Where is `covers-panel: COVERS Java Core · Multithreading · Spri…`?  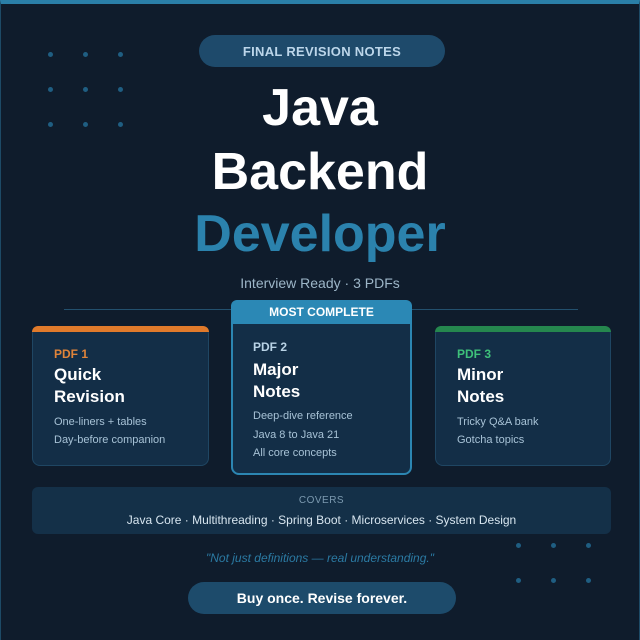
covers-panel: COVERS Java Core · Multithreading · Spri… is located at coordinates (321, 510).